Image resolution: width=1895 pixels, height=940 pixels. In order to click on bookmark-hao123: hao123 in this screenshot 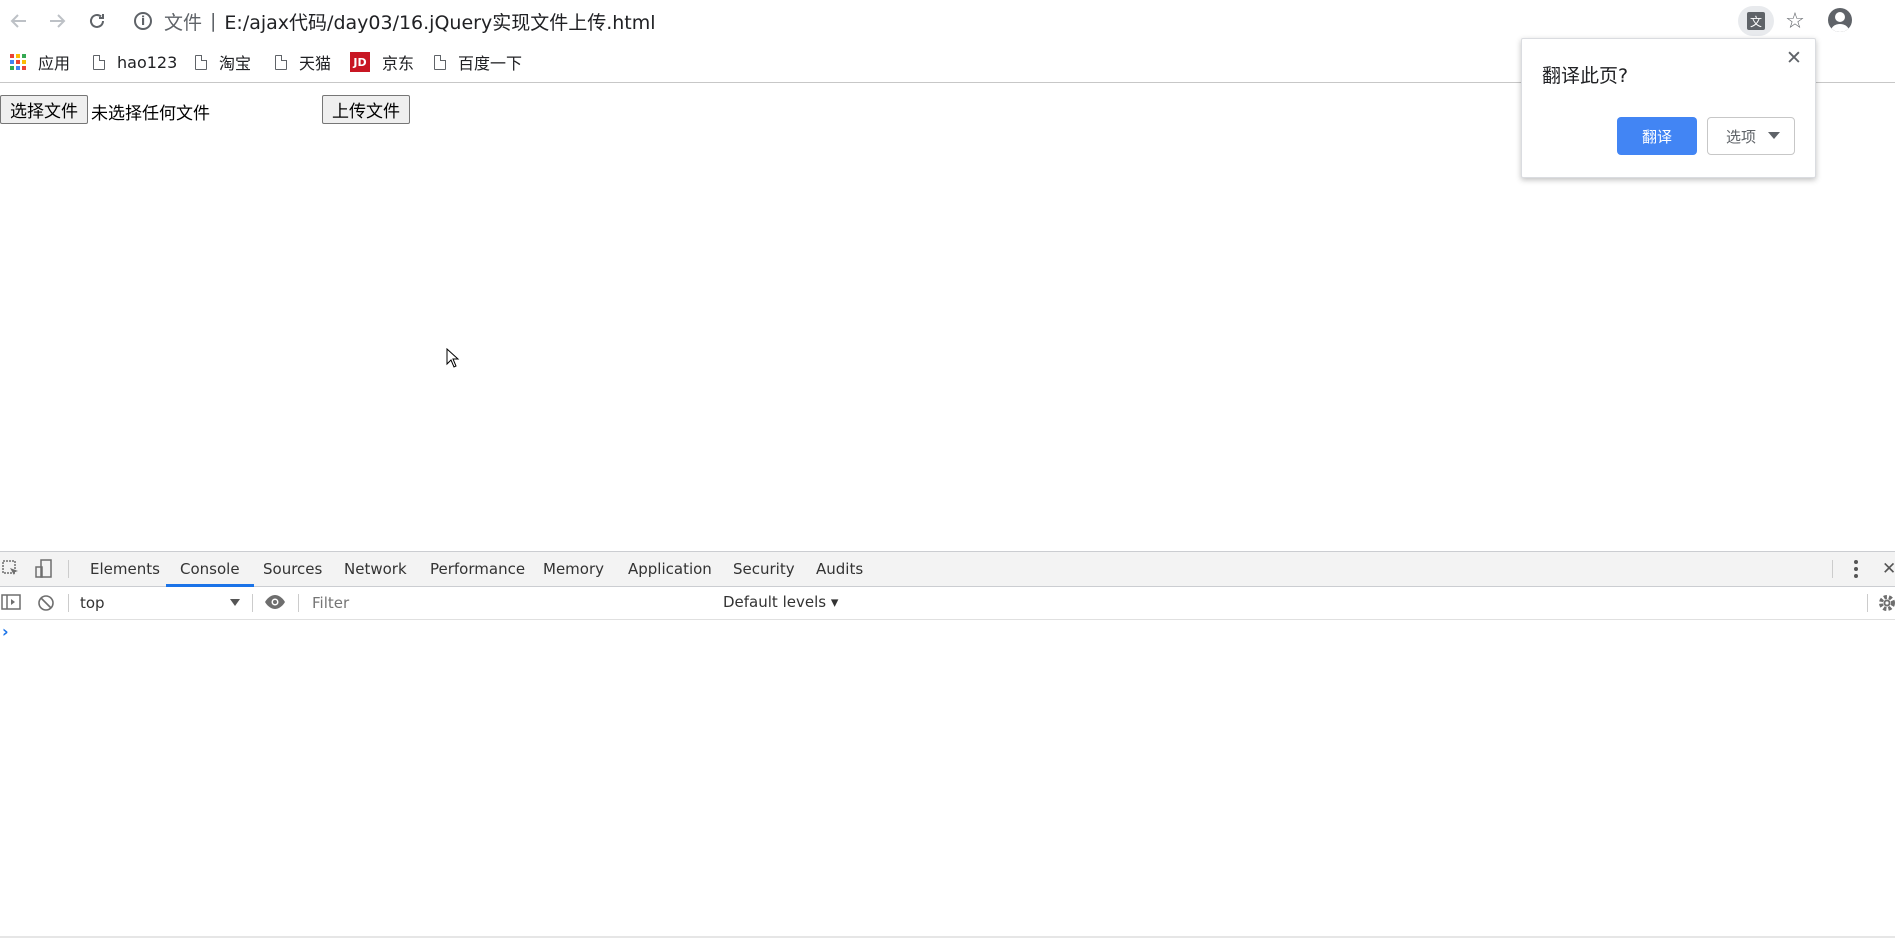, I will do `click(135, 62)`.